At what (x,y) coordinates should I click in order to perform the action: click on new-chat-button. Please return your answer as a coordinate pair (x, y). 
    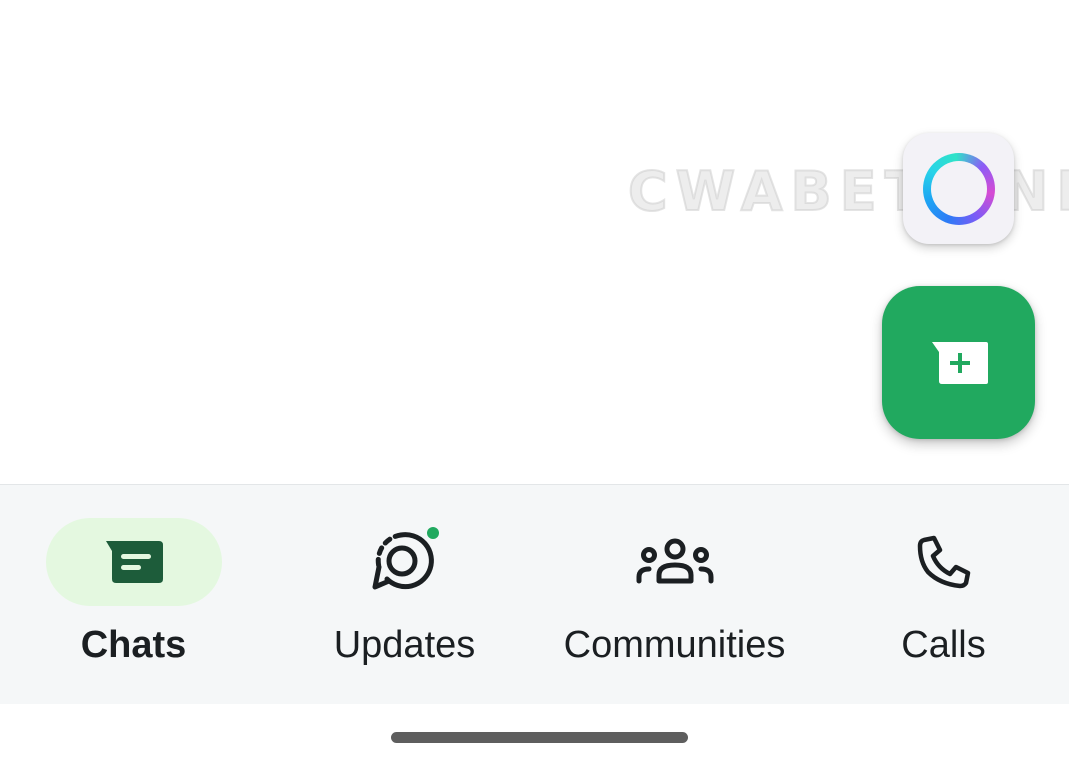
    Looking at the image, I should click on (958, 362).